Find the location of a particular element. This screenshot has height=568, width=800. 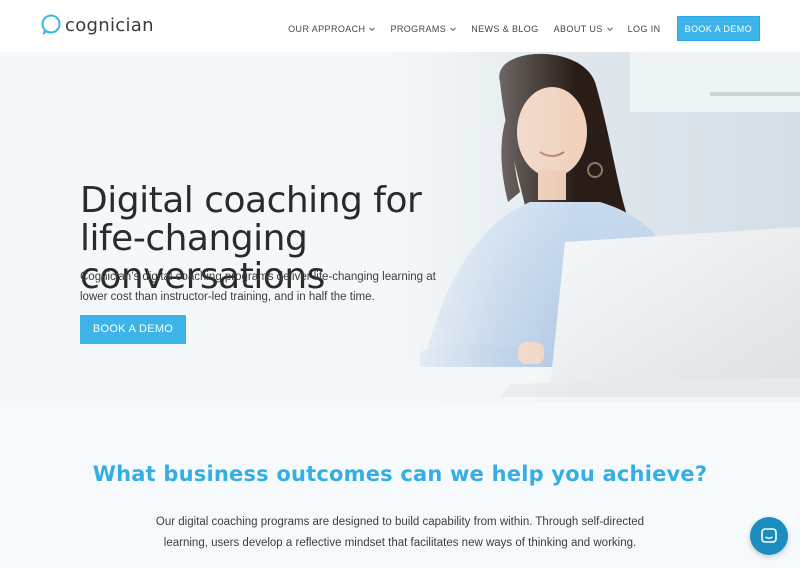

nav-label: LOG IN is located at coordinates (644, 28).